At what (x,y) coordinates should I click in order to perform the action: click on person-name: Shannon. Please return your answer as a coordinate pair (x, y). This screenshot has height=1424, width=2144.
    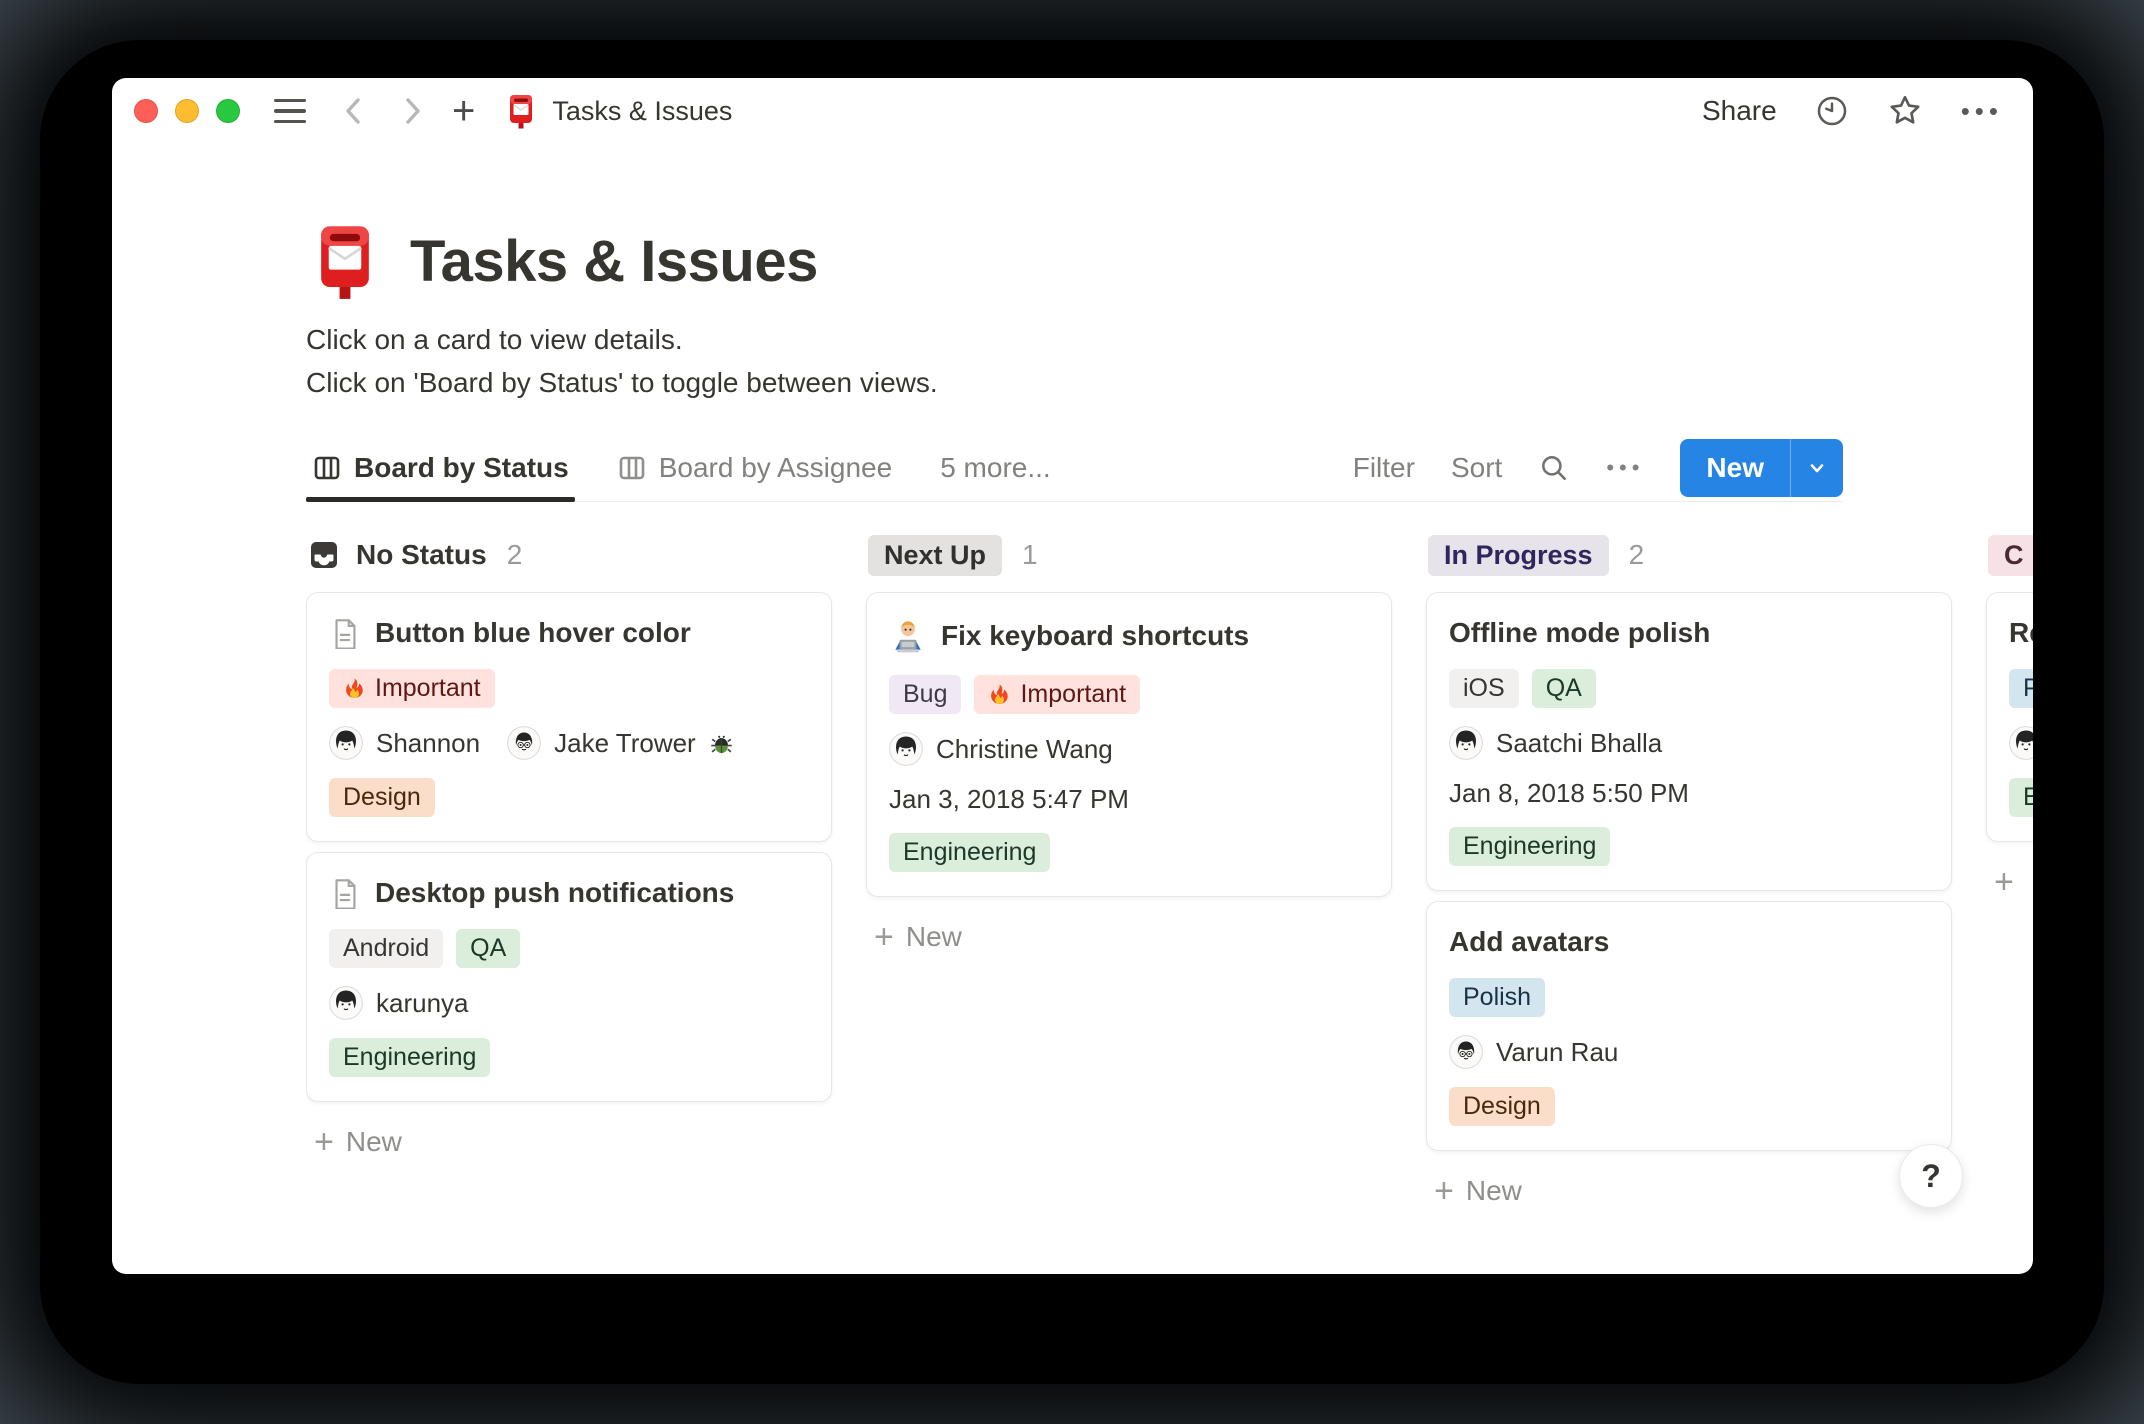
    Looking at the image, I should click on (428, 742).